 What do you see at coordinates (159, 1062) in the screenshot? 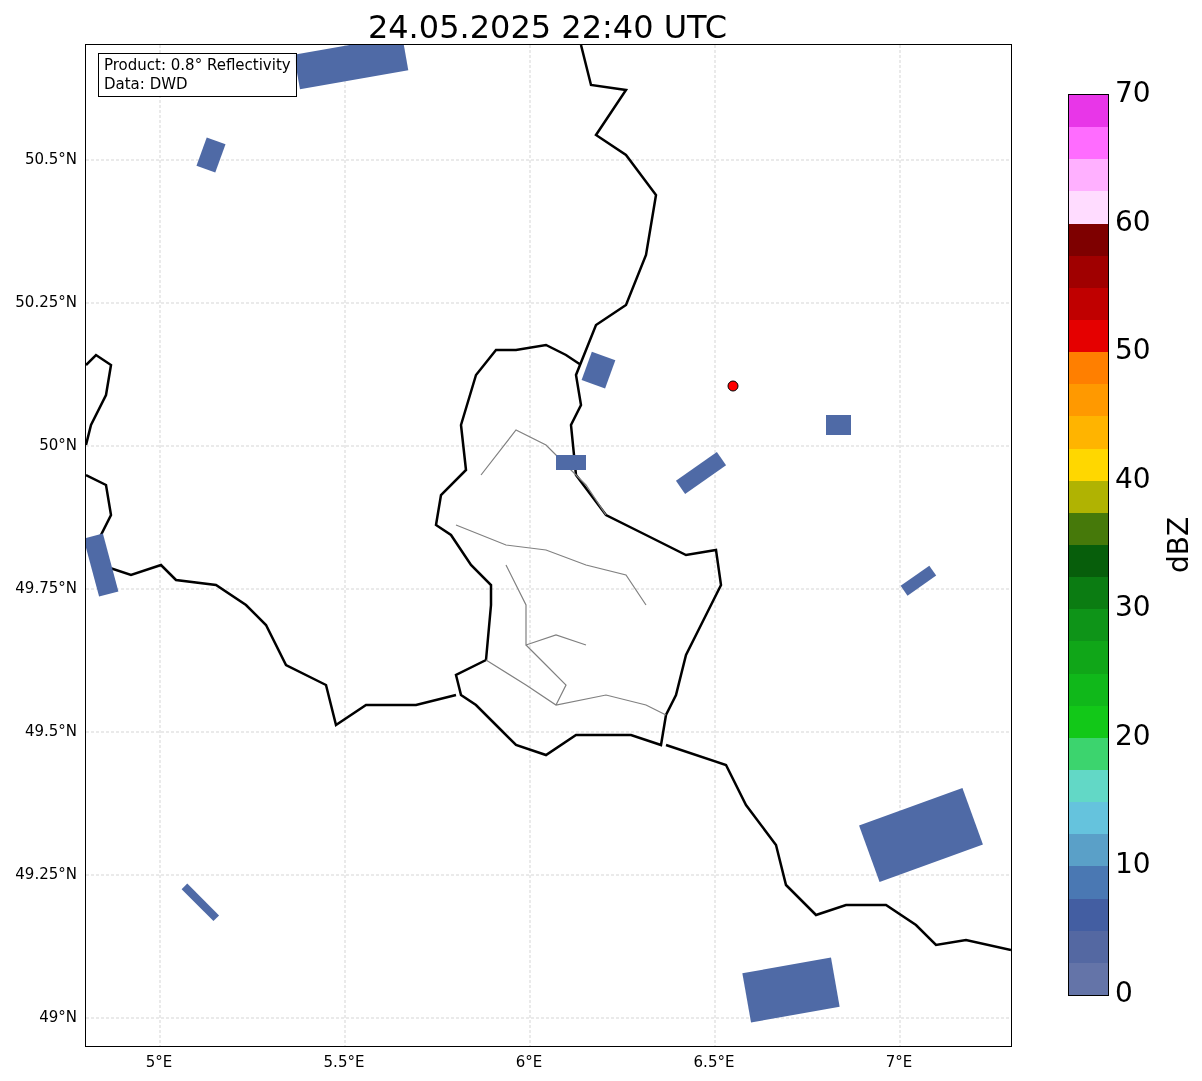
I see `longitude-label: 5°E` at bounding box center [159, 1062].